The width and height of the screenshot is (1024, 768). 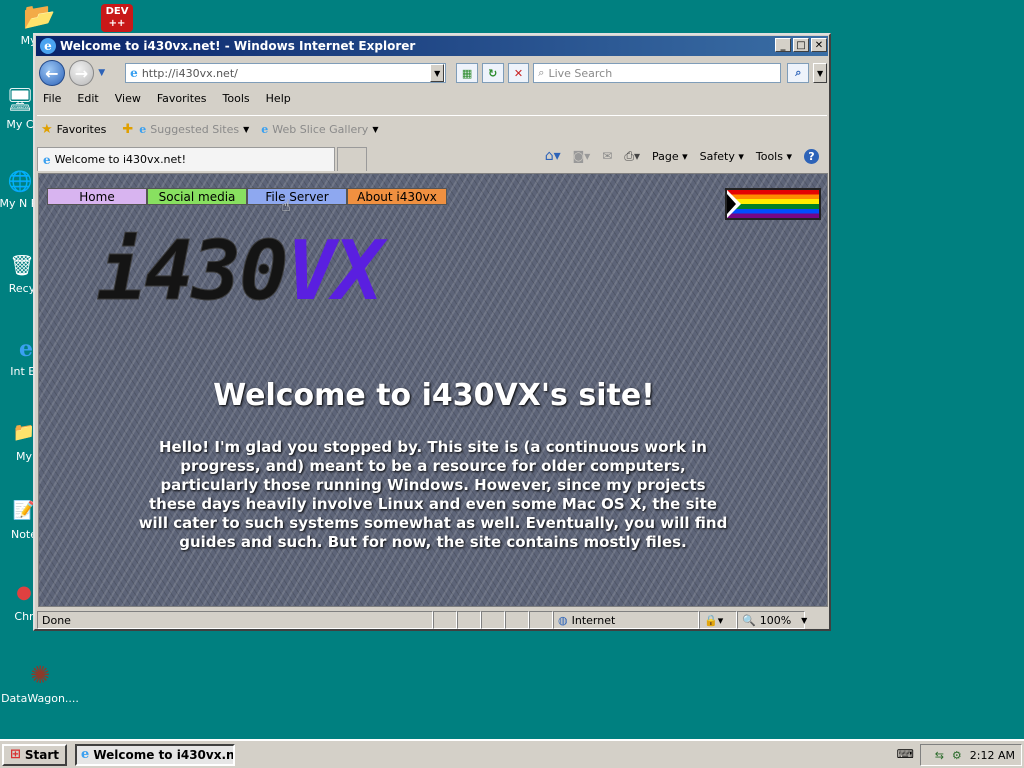 I want to click on command-bar: ⌂▾ ◙▾ ✉ ⎙▾ Page ▾ Safety ▾ Tools ▾ ?, so click(x=682, y=156).